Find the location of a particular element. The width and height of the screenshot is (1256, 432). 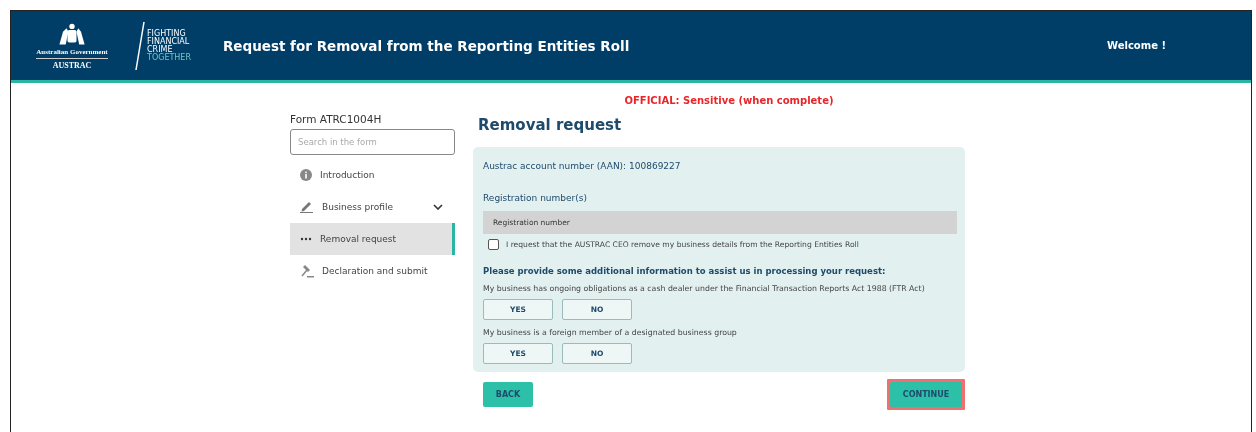

slogan-word: FIGHTING is located at coordinates (166, 33).